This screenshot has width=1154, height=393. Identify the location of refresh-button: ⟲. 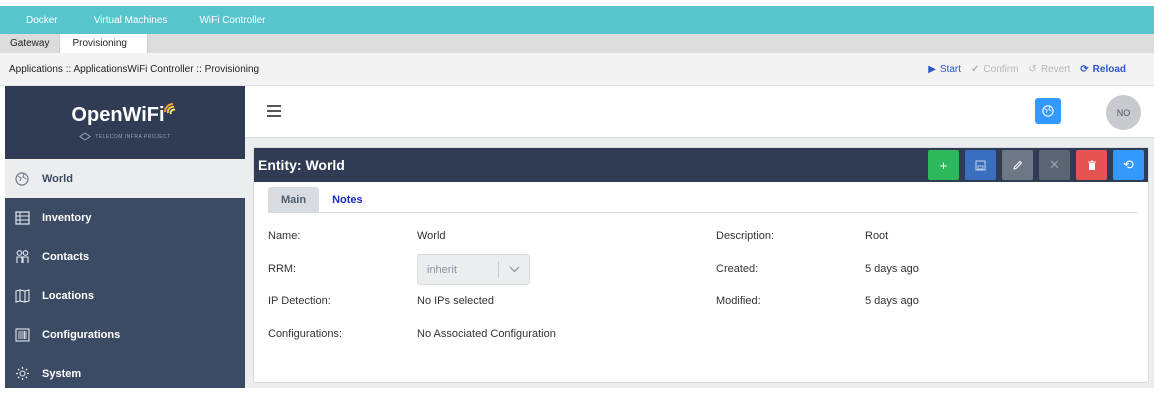
(1128, 165).